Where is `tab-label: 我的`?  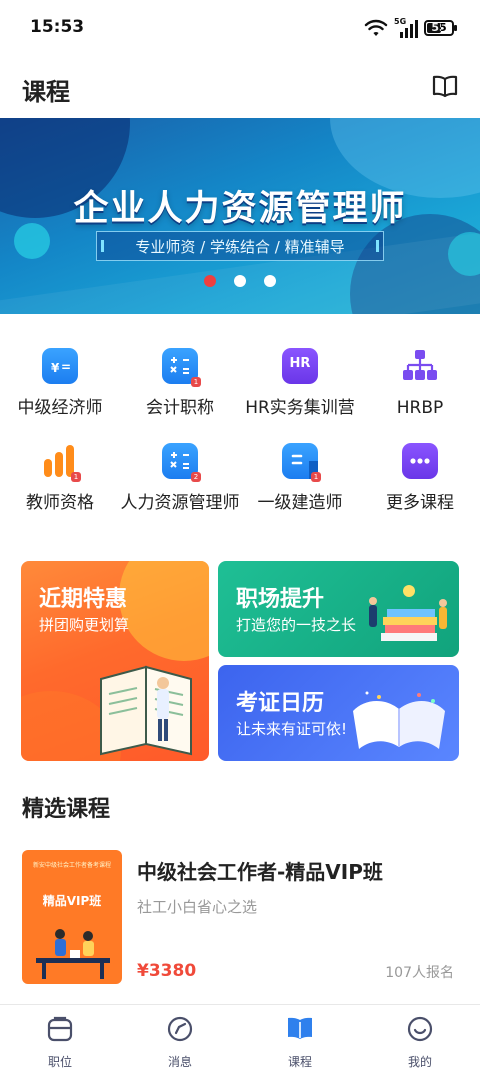 tab-label: 我的 is located at coordinates (419, 1062).